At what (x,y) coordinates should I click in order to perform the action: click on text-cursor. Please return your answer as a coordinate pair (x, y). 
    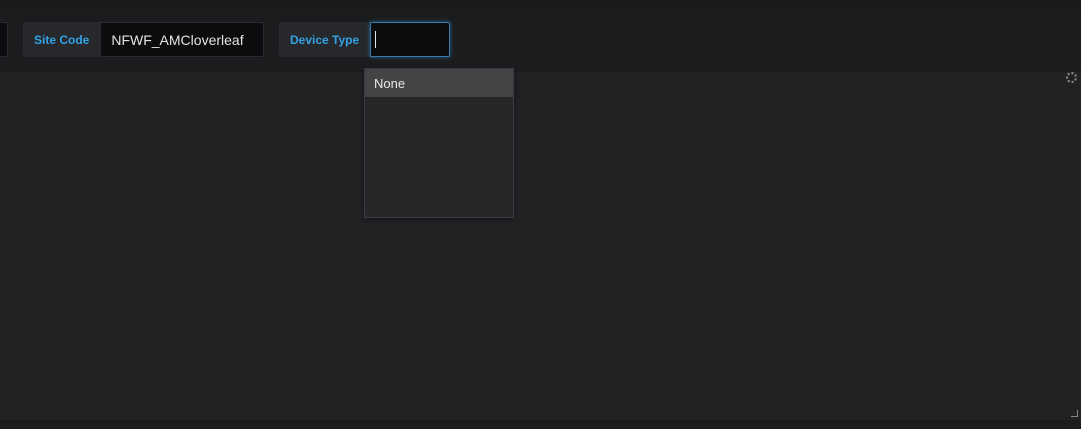
    Looking at the image, I should click on (375, 39).